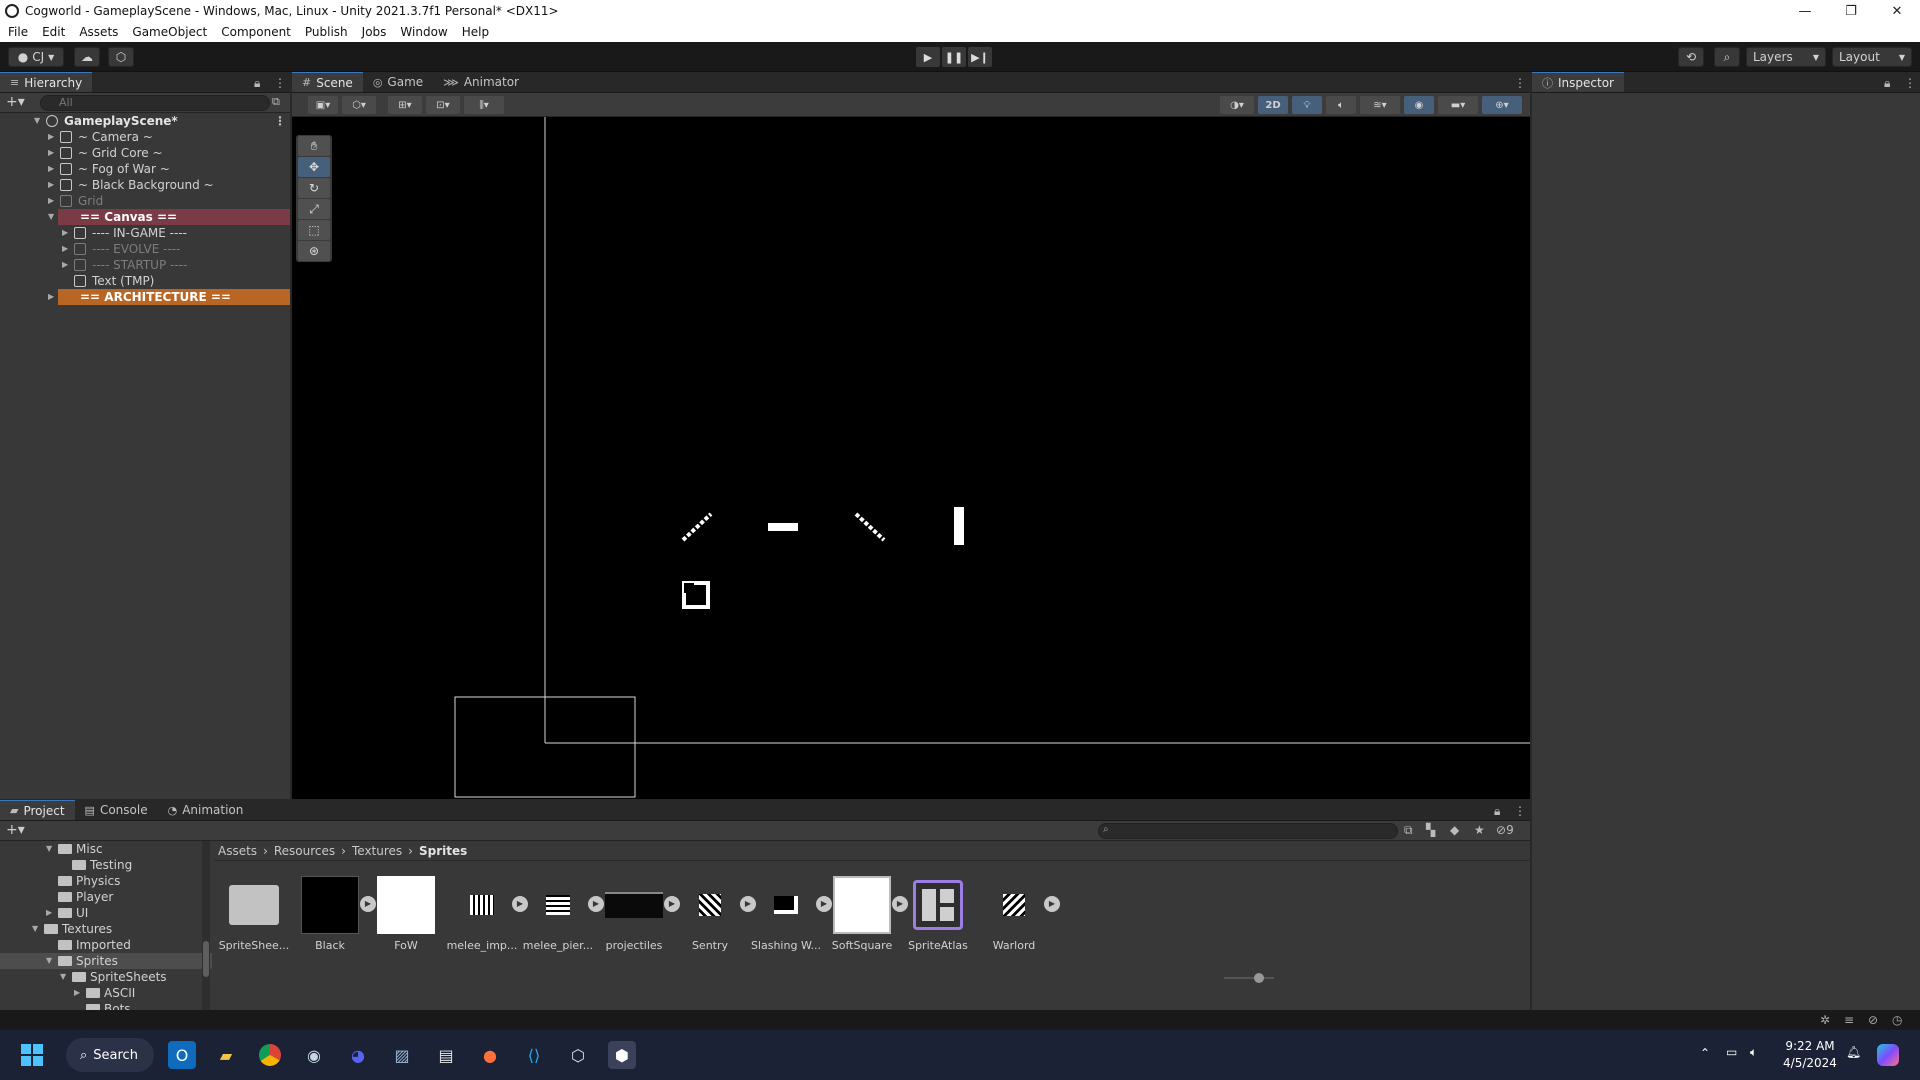 Image resolution: width=1920 pixels, height=1080 pixels. What do you see at coordinates (121, 57) in the screenshot?
I see `collab-button: ⬡` at bounding box center [121, 57].